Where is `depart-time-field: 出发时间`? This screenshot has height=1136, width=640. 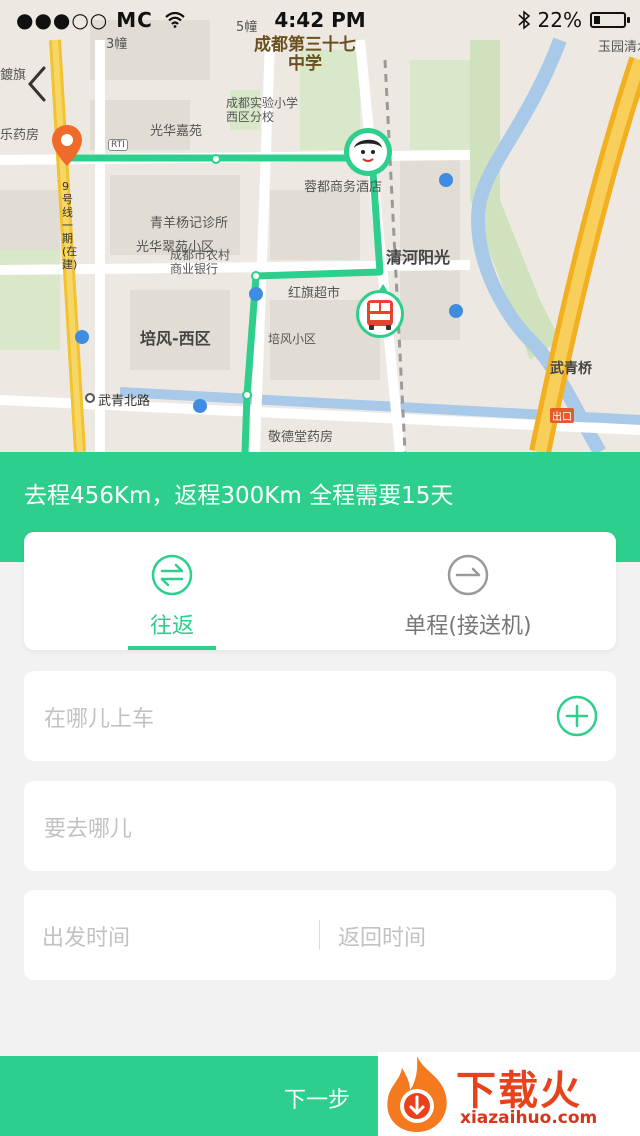
depart-time-field: 出发时间 is located at coordinates (171, 935).